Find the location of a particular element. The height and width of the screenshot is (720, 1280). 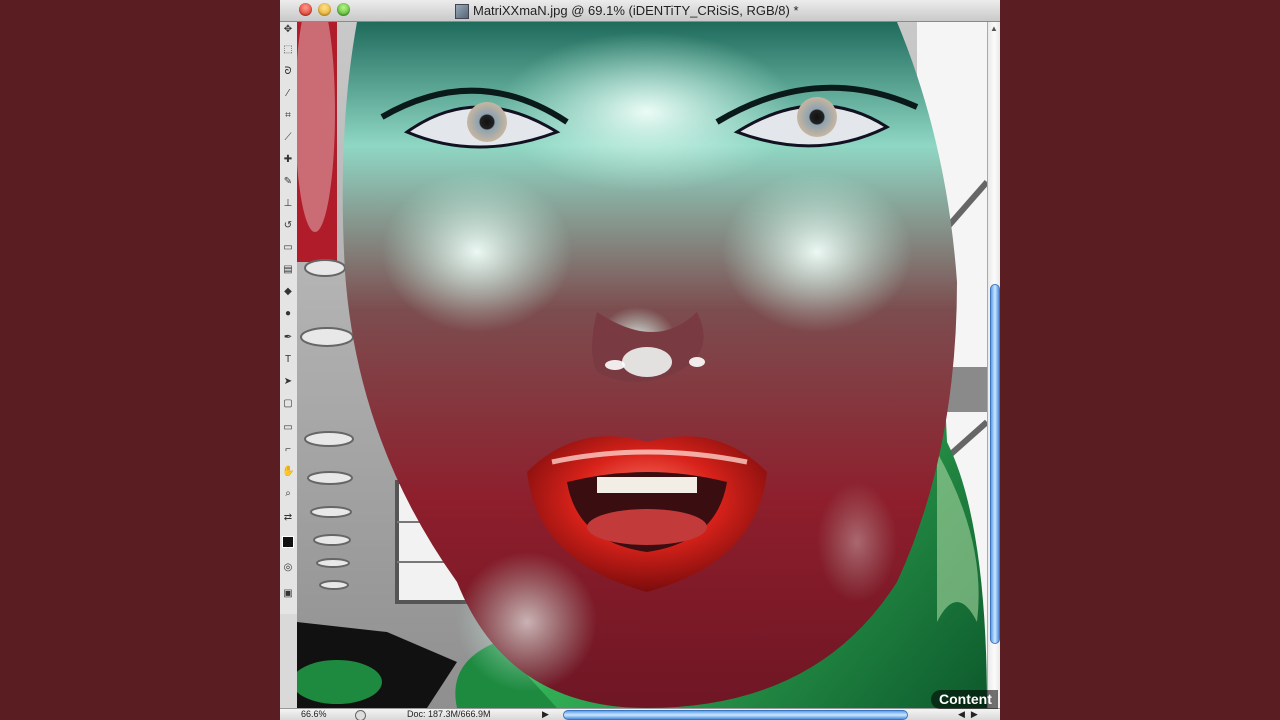

move-tool-icon: ✥ is located at coordinates (288, 30).